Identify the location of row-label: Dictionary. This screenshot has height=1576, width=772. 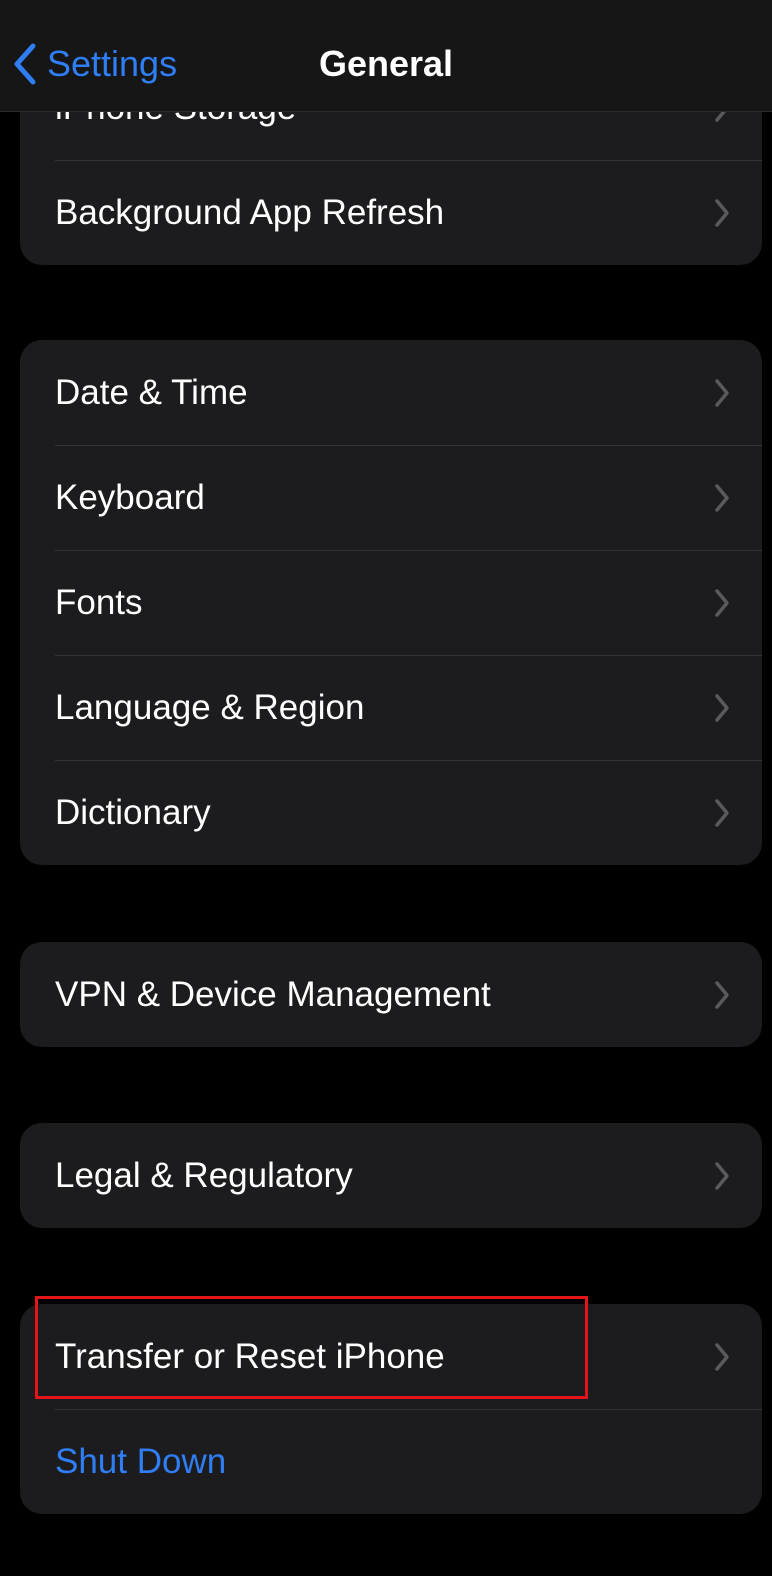
(133, 812).